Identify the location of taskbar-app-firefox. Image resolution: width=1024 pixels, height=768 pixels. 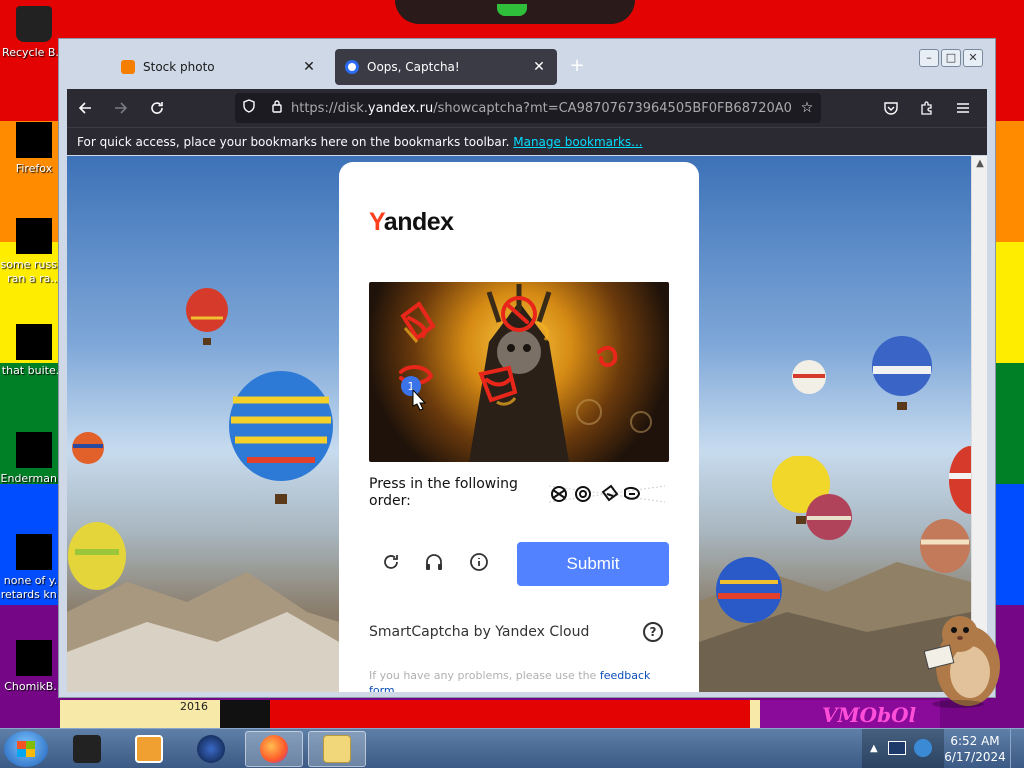
(274, 749).